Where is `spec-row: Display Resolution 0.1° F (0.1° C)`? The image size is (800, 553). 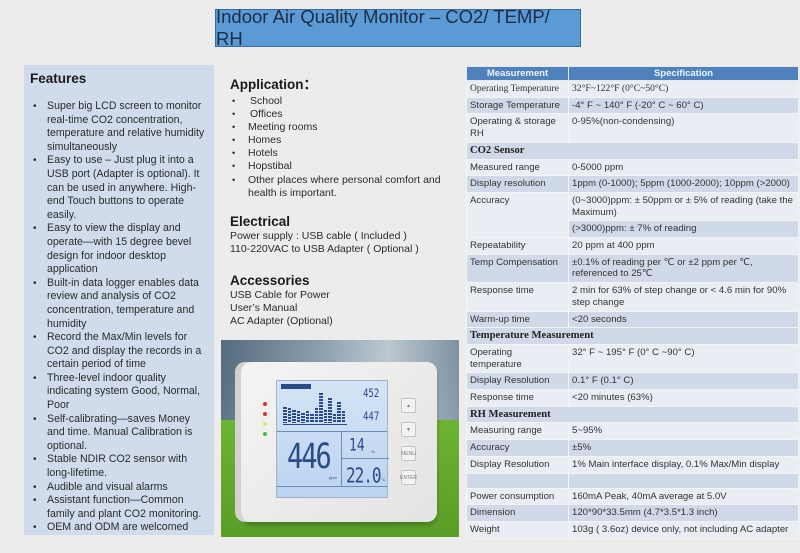 spec-row: Display Resolution 0.1° F (0.1° C) is located at coordinates (632, 381).